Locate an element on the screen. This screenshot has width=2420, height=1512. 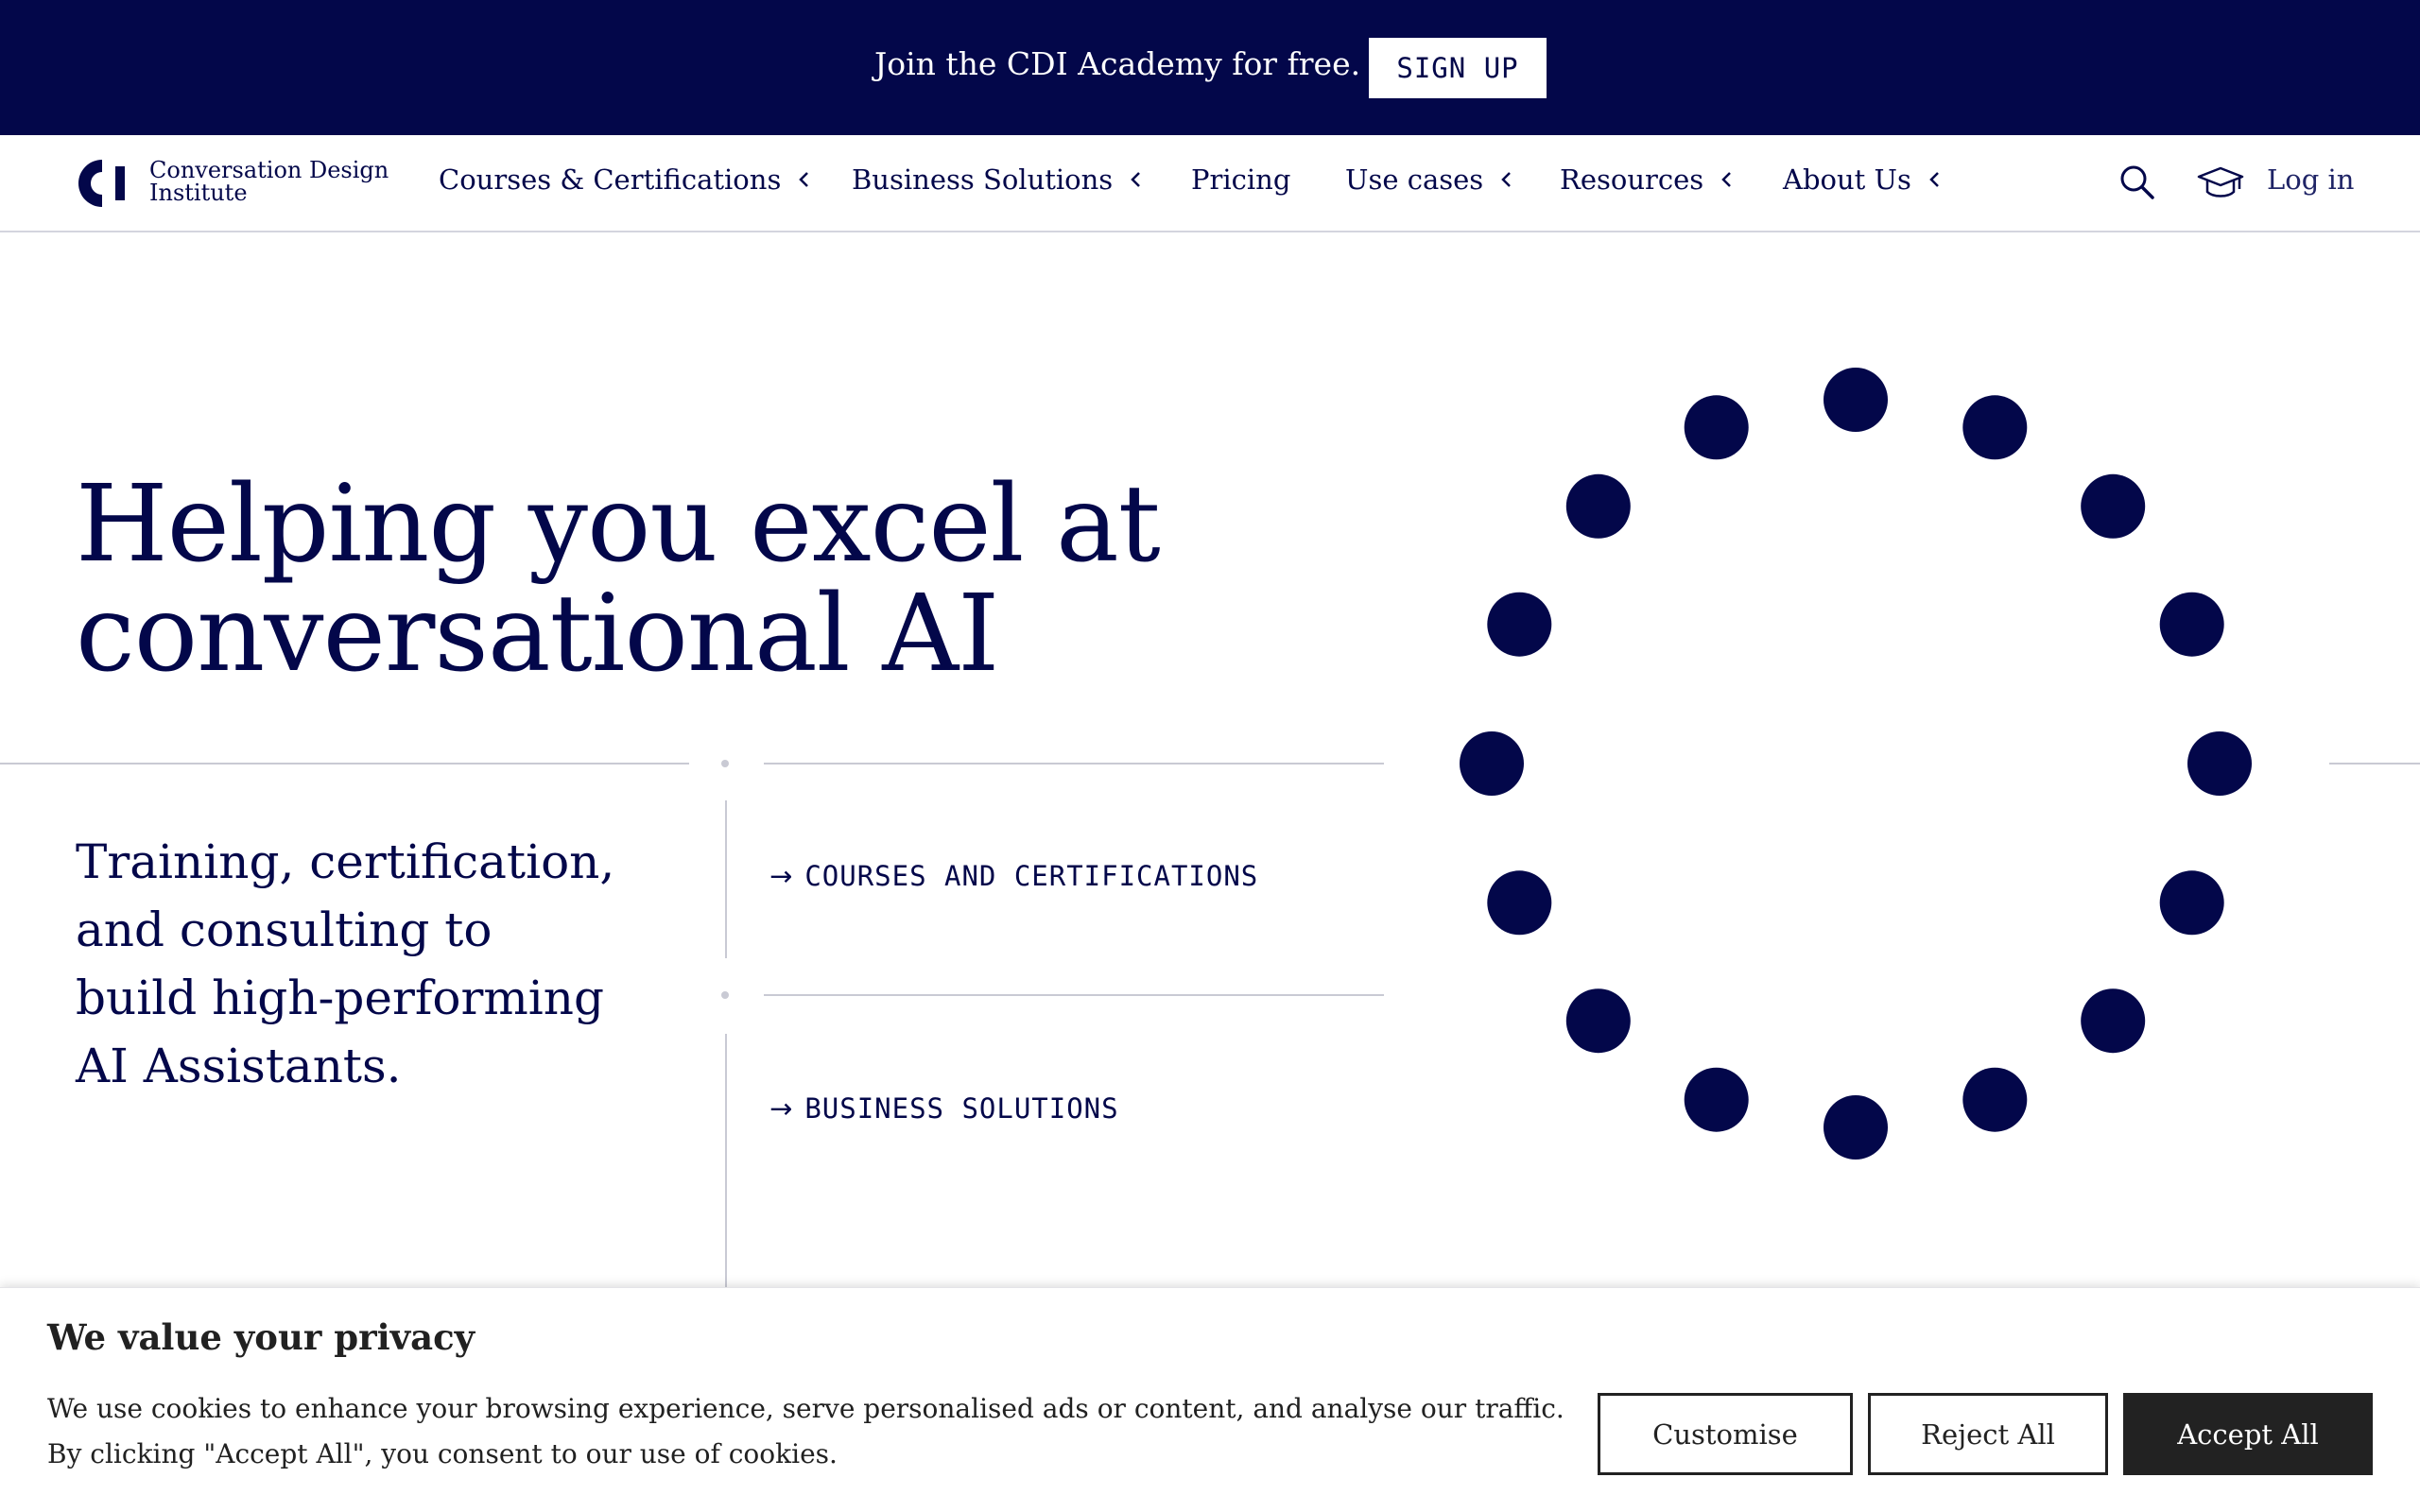
link-label: COURSES AND CERTIFICATIONS is located at coordinates (1032, 876).